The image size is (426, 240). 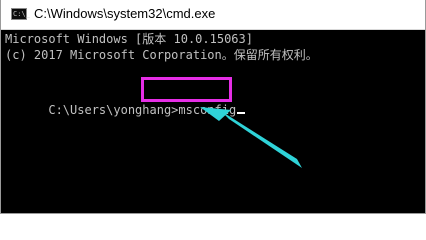 I want to click on cmd-icon-glyph: C:\_, so click(x=21, y=14).